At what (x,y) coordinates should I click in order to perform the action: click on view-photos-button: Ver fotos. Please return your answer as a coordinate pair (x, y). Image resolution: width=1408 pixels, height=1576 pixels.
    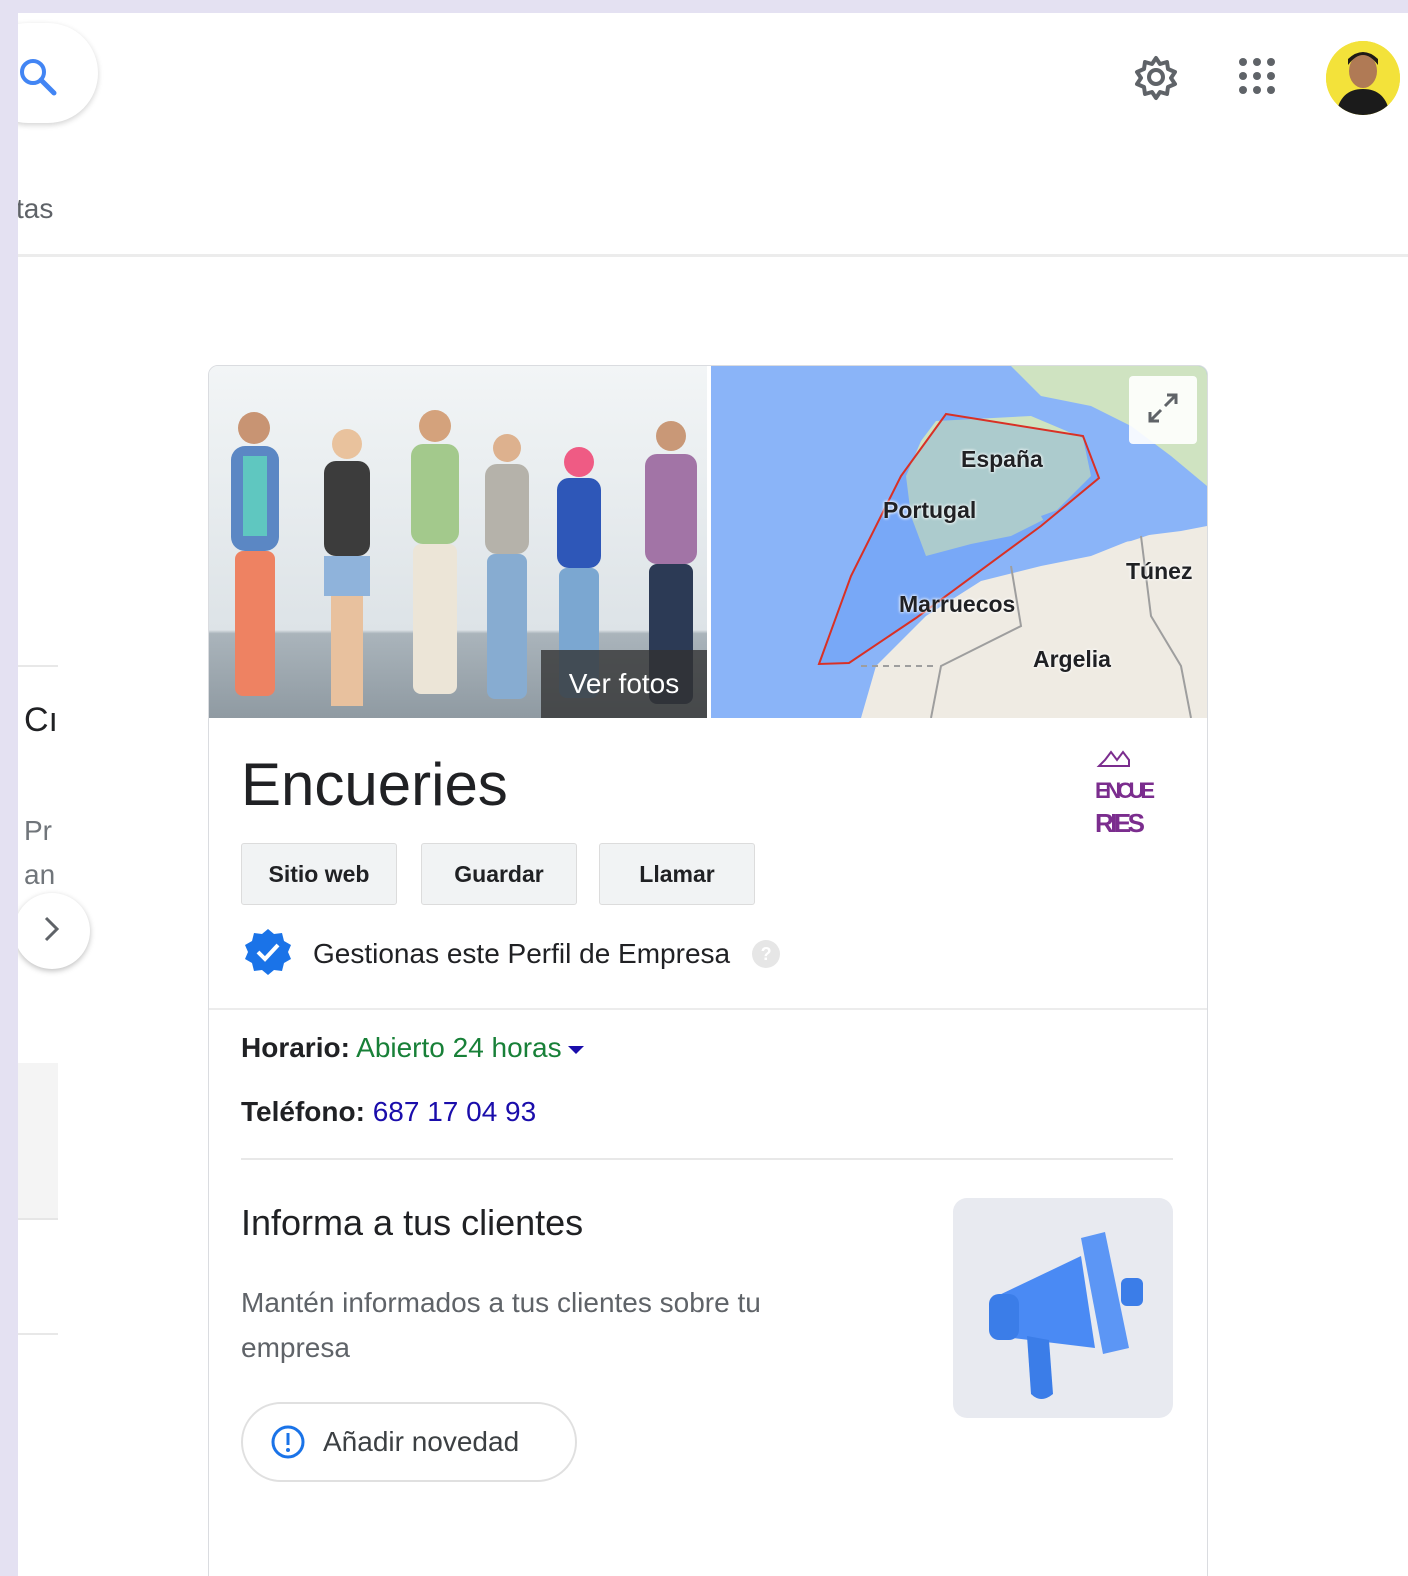
    Looking at the image, I should click on (624, 684).